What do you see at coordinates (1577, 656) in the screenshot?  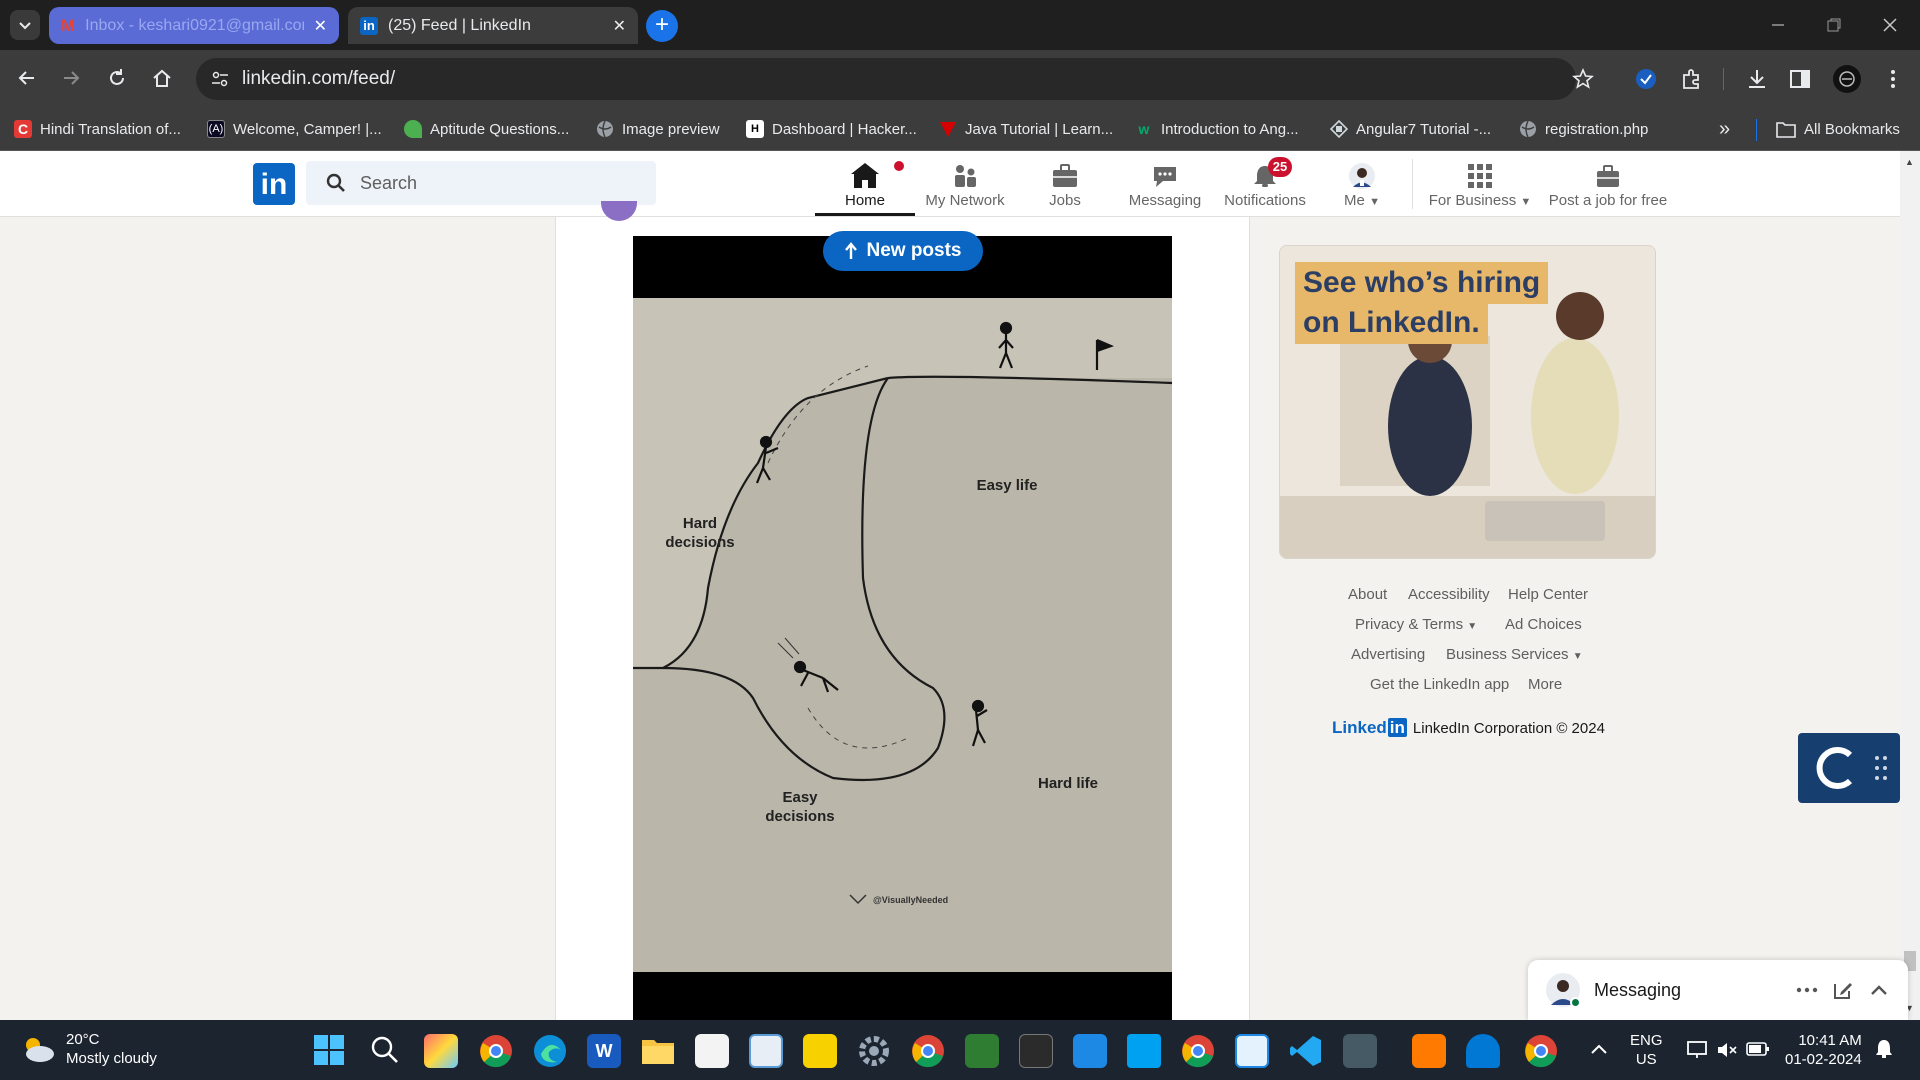 I see `caret-down-icon: ▼` at bounding box center [1577, 656].